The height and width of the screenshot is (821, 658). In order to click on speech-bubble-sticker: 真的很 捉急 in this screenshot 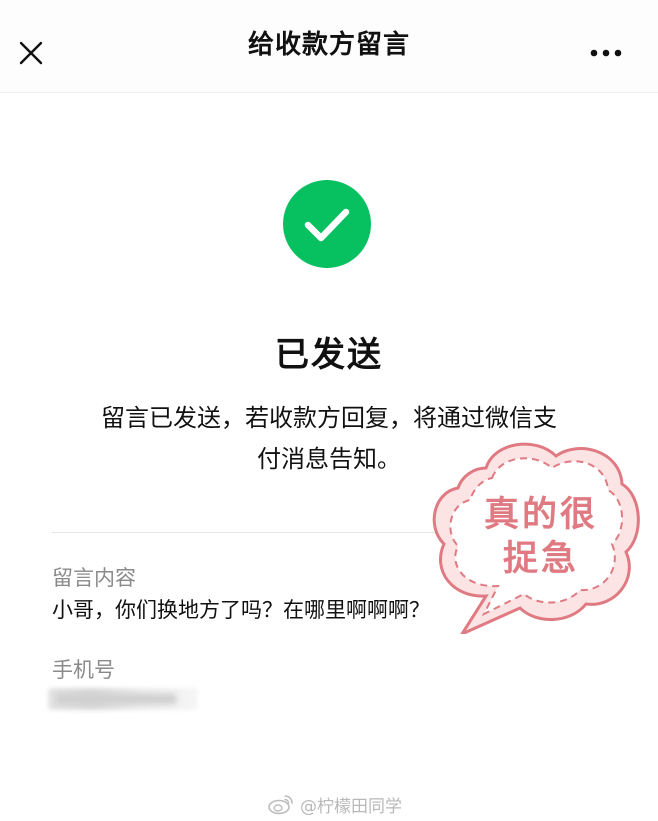, I will do `click(535, 536)`.